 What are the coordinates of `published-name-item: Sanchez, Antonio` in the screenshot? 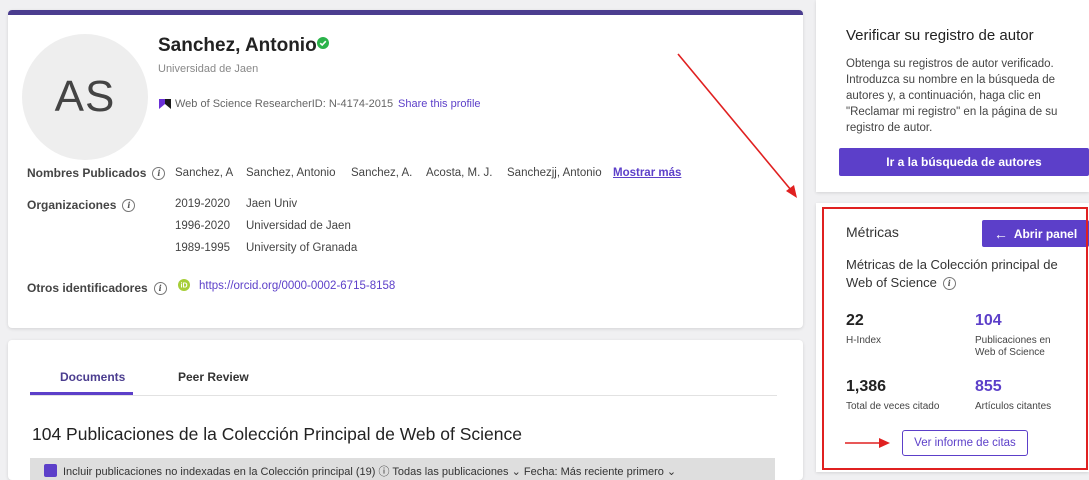 It's located at (291, 173).